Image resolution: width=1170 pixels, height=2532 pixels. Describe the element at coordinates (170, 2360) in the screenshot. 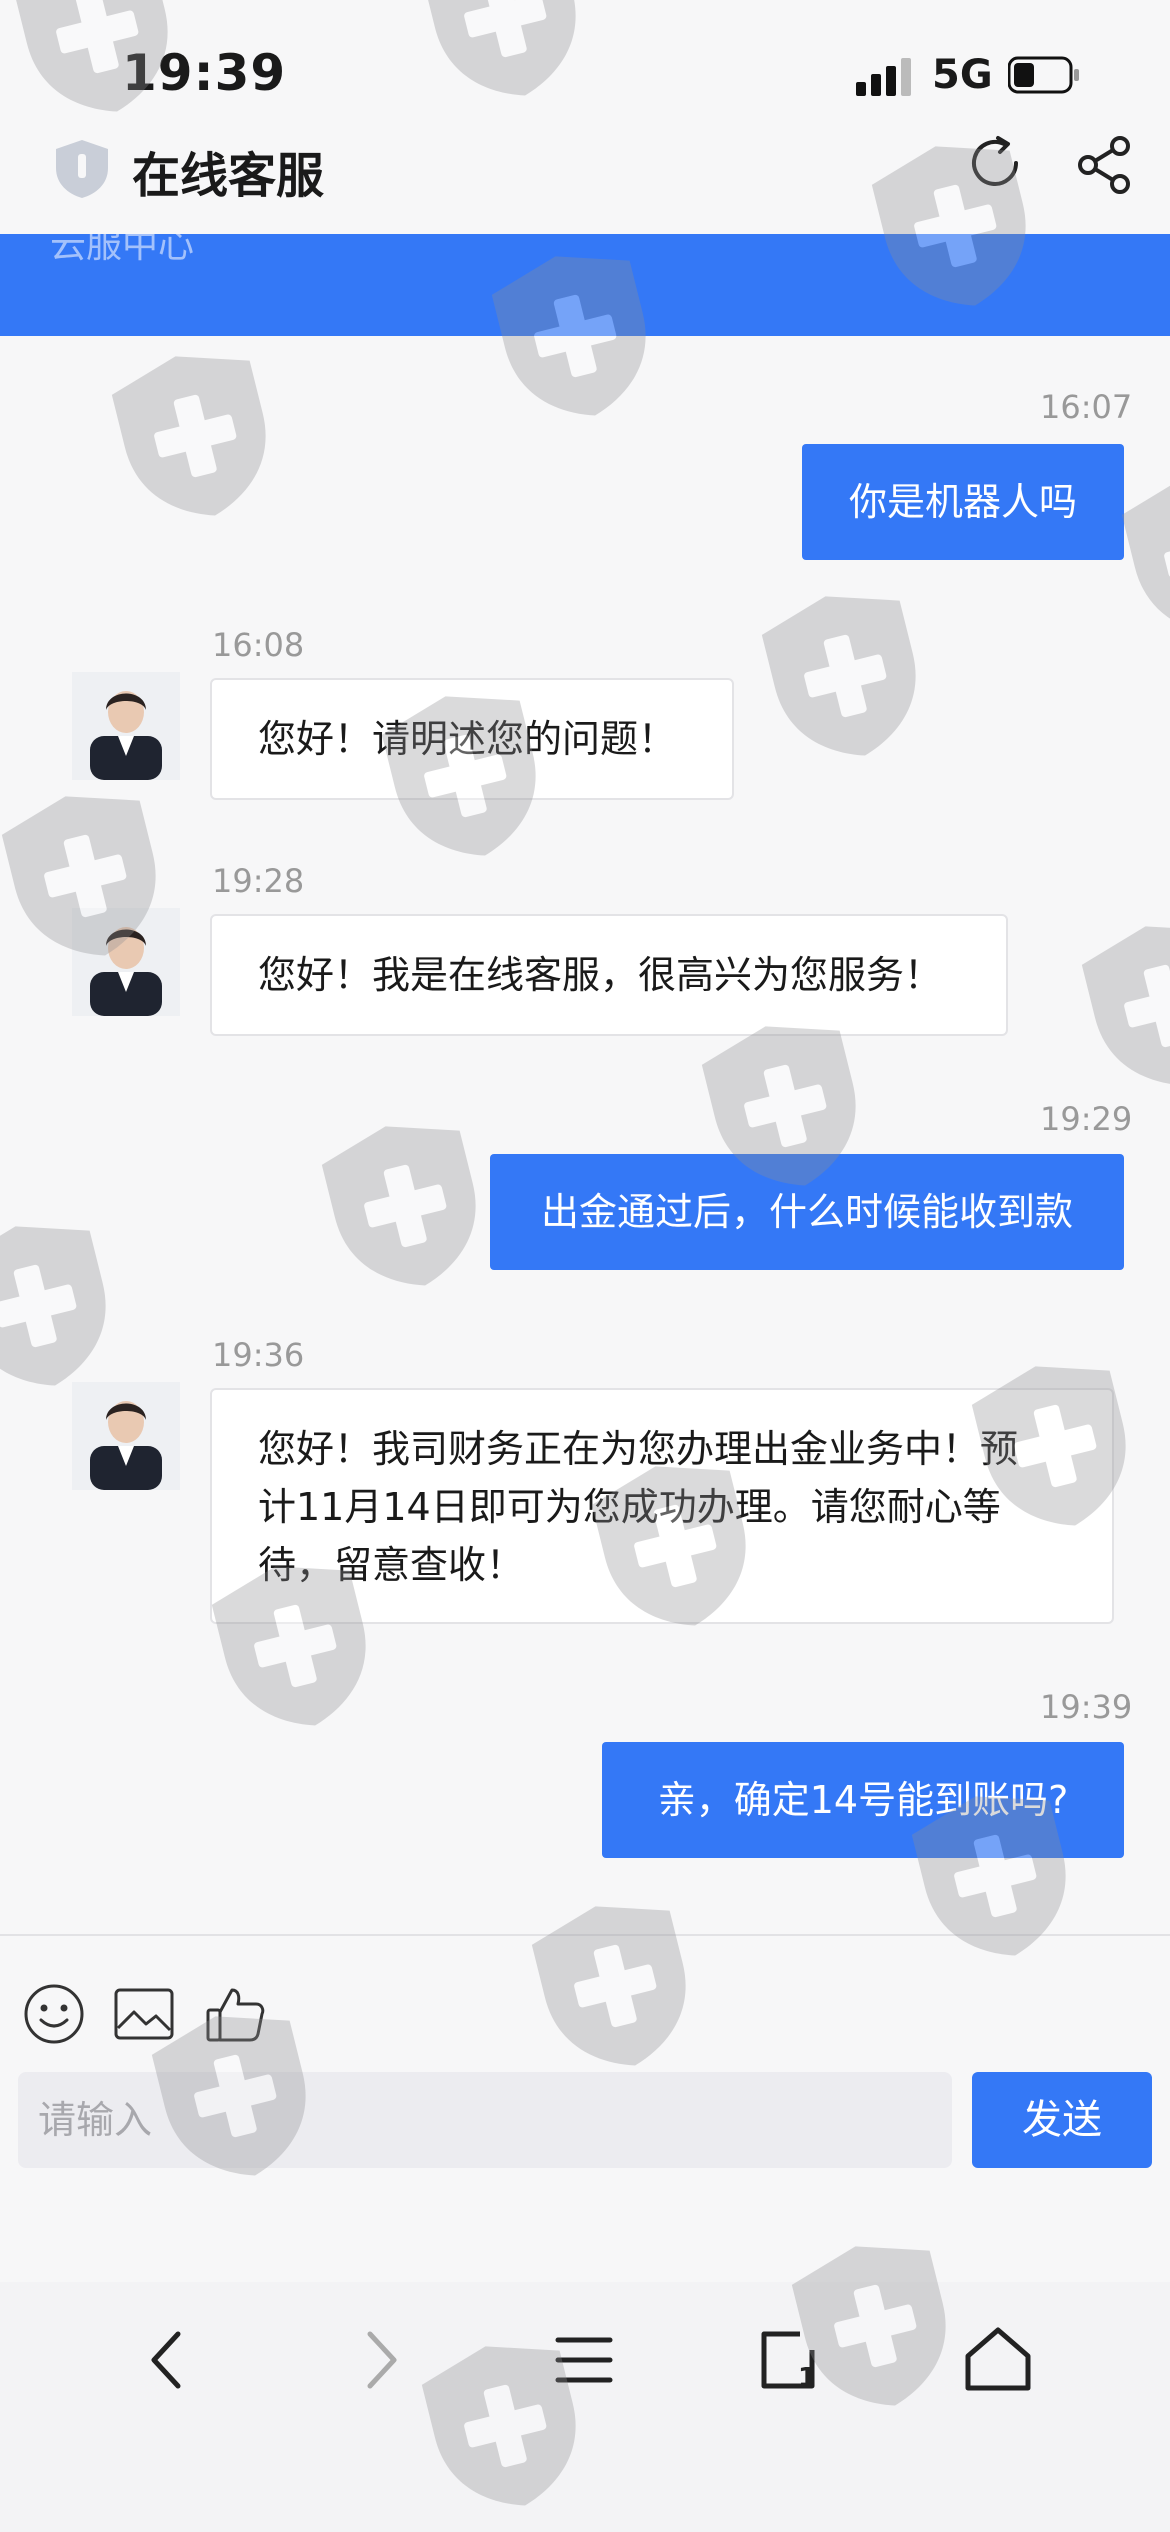

I see `back-icon` at that location.